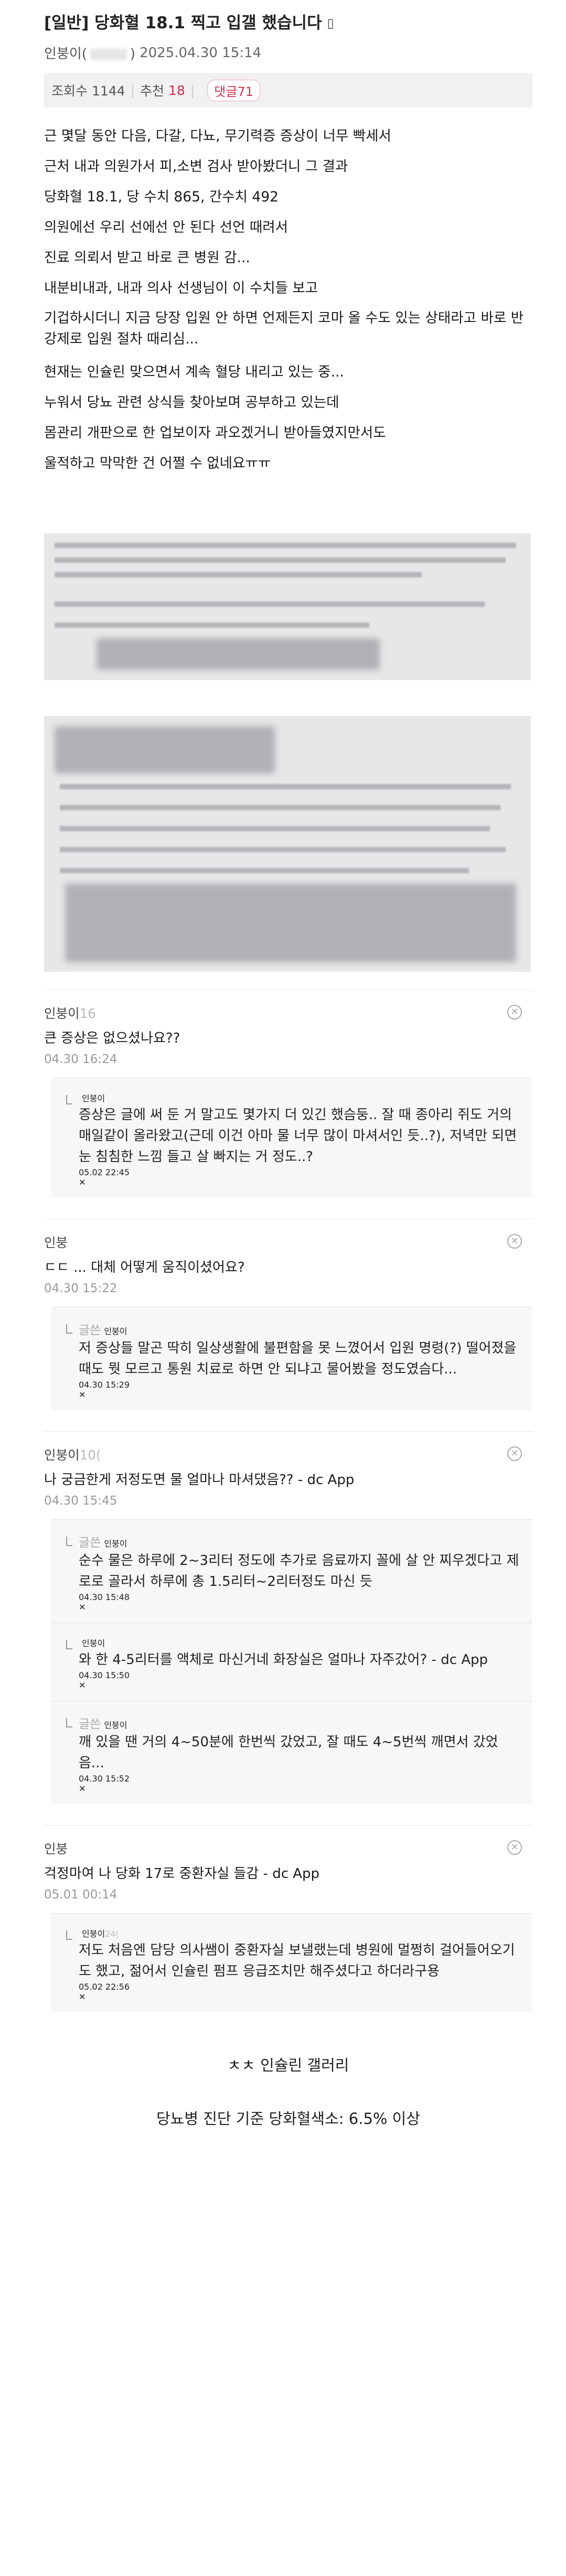 This screenshot has width=566, height=2576. Describe the element at coordinates (105, 1779) in the screenshot. I see `comment-time: 04.30 15:52` at that location.